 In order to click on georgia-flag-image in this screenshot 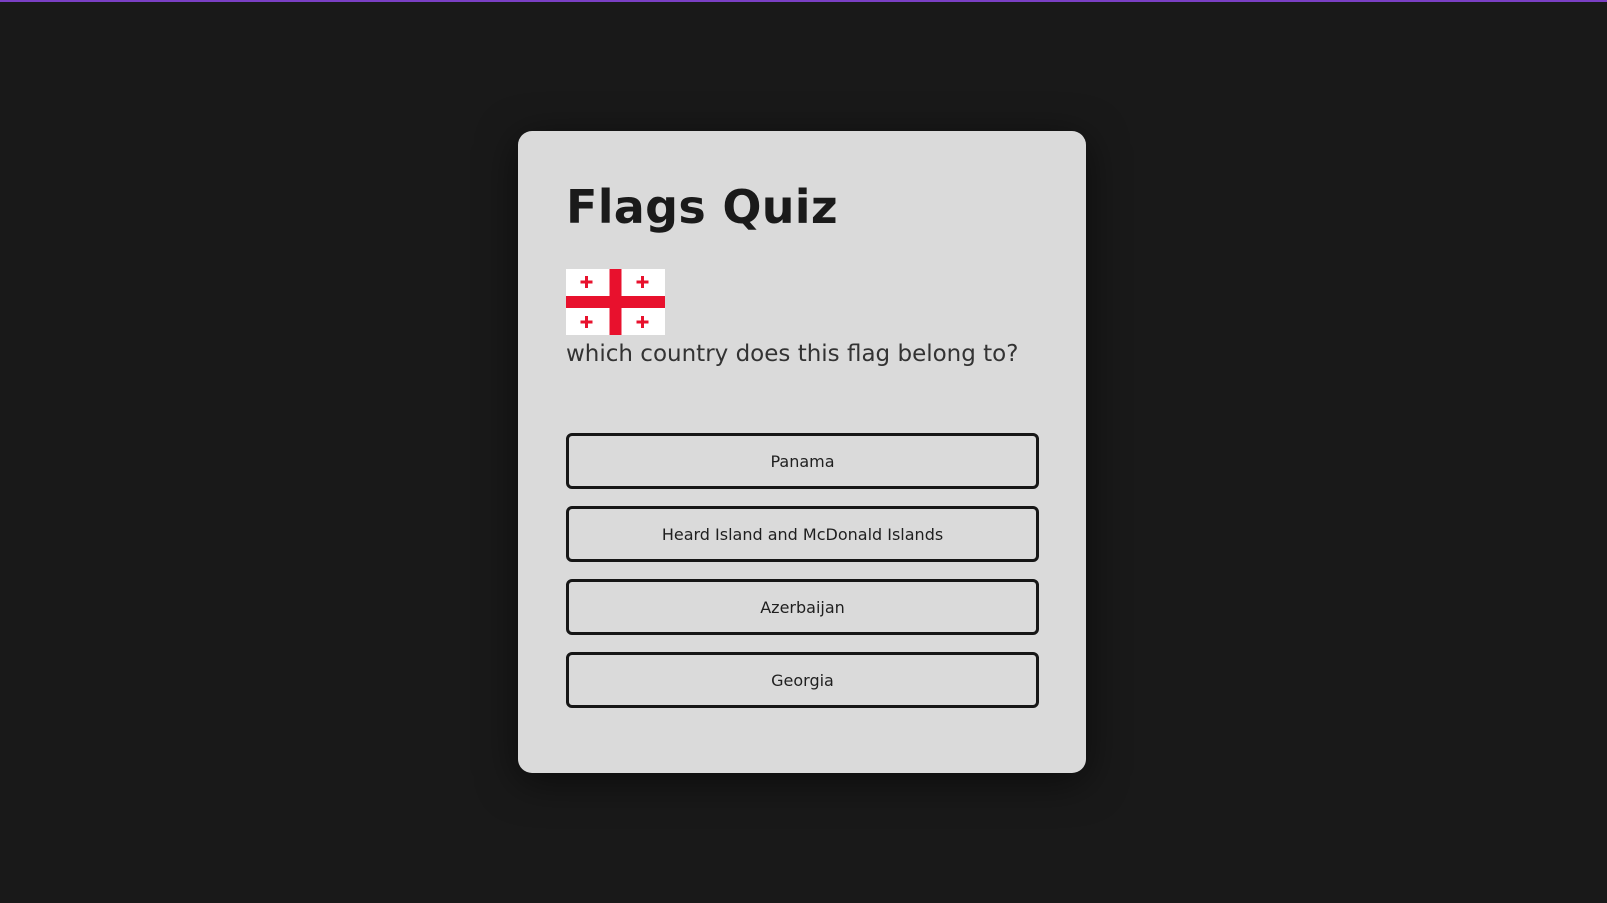, I will do `click(615, 302)`.